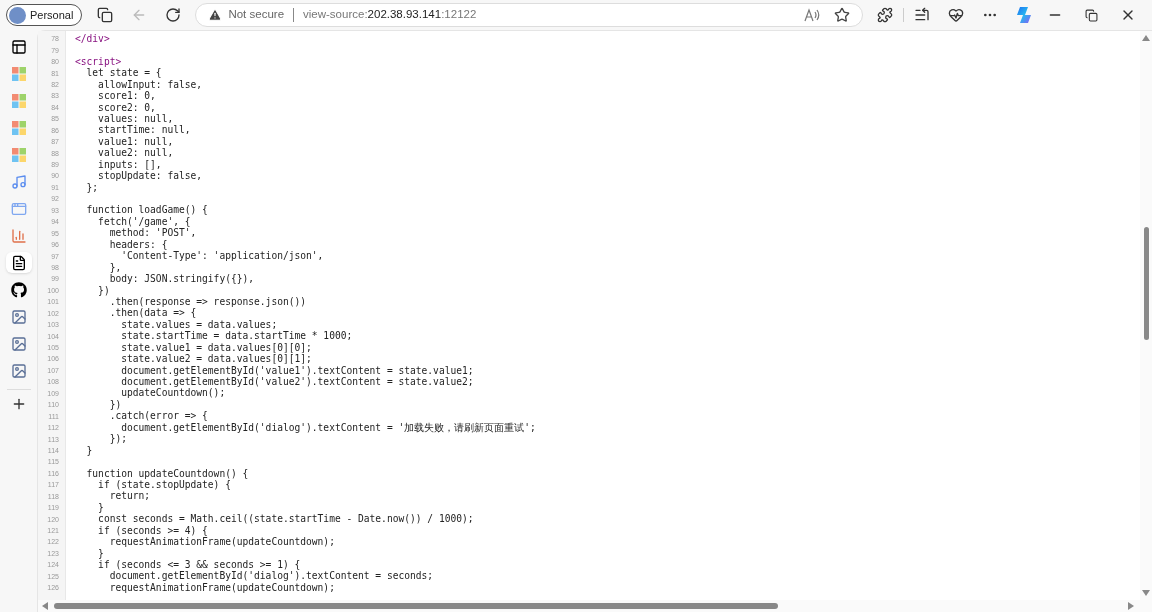  Describe the element at coordinates (164, 485) in the screenshot. I see `code-line: if (state.stopUpdate) {` at that location.